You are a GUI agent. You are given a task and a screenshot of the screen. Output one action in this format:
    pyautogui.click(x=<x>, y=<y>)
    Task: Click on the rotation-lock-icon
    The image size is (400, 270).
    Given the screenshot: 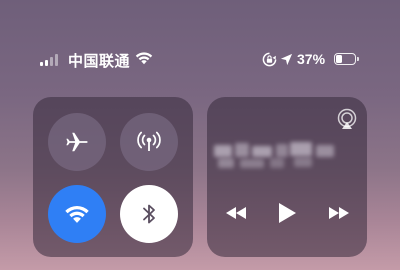 What is the action you would take?
    pyautogui.click(x=269, y=59)
    